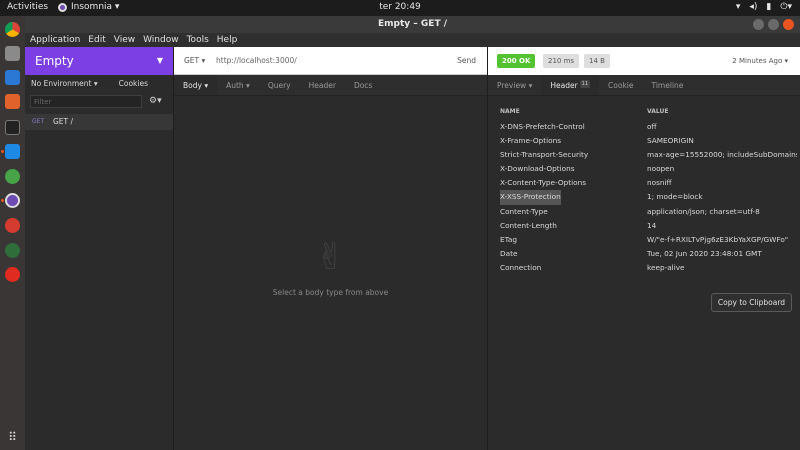 The width and height of the screenshot is (800, 450). What do you see at coordinates (227, 40) in the screenshot?
I see `menu-help: Help` at bounding box center [227, 40].